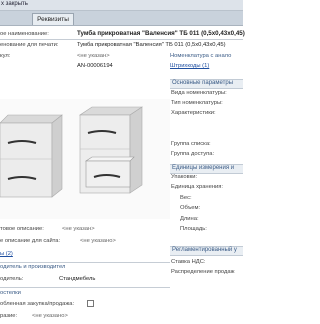 The image size is (320, 324). I want to click on last-value: <не указано>, so click(50, 316).